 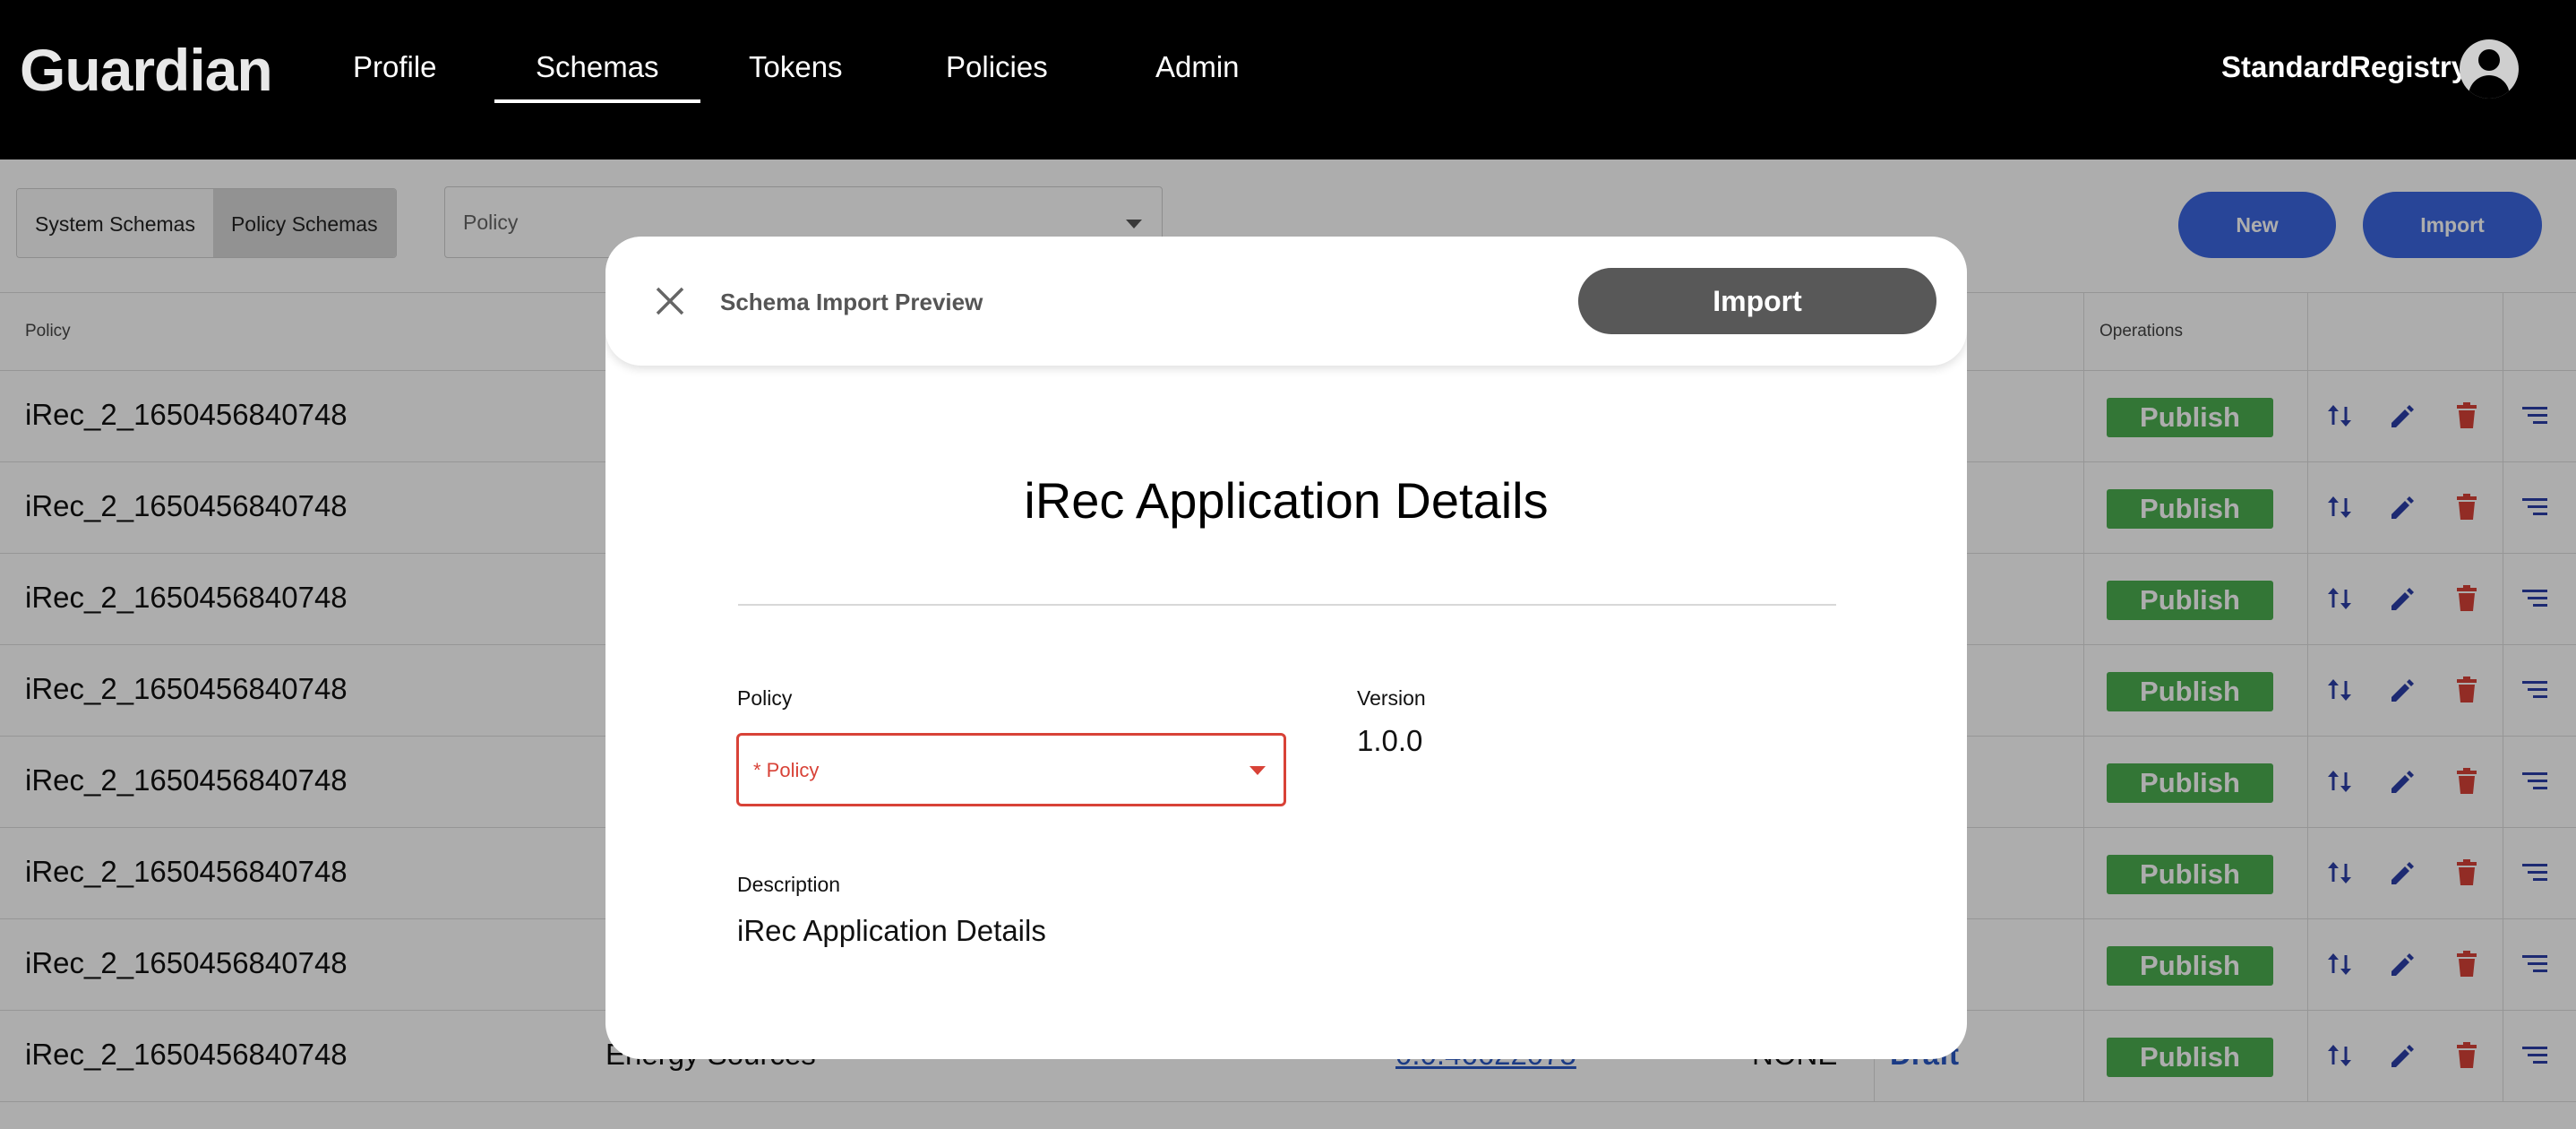 I want to click on policy-select: * Policy, so click(x=1011, y=770).